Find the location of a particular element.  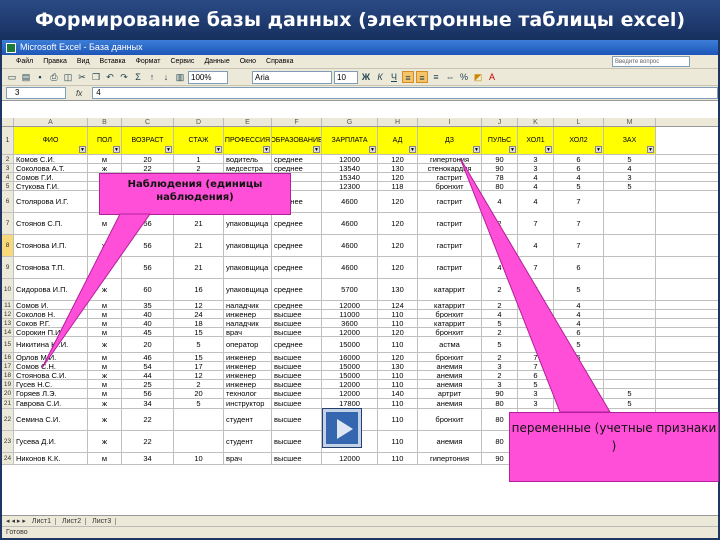

sum-icon: Σ is located at coordinates (138, 77).